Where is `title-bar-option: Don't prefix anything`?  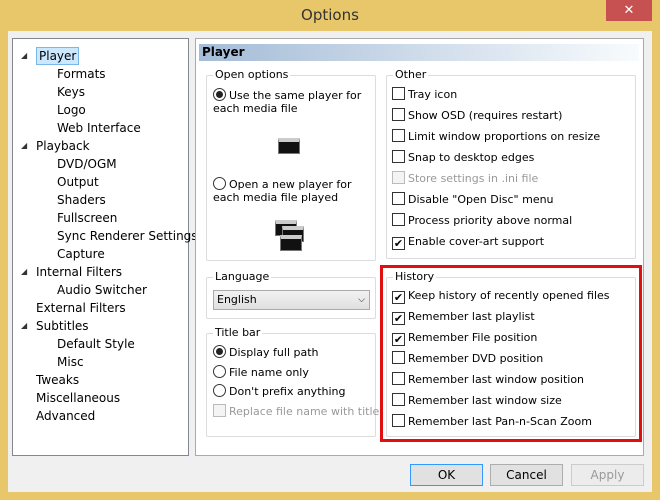 title-bar-option: Don't prefix anything is located at coordinates (279, 392).